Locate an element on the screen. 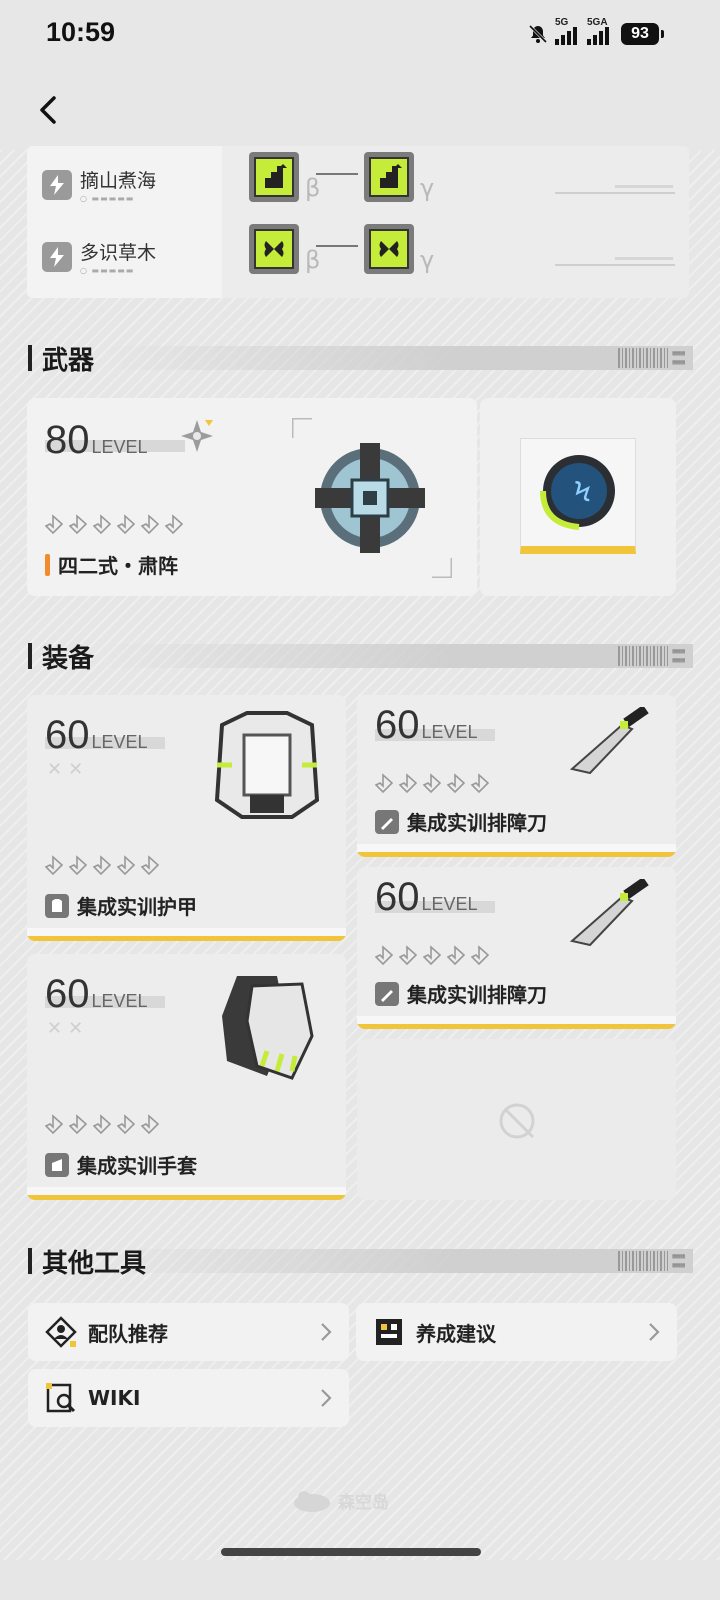  status-time: 10:59 is located at coordinates (81, 32).